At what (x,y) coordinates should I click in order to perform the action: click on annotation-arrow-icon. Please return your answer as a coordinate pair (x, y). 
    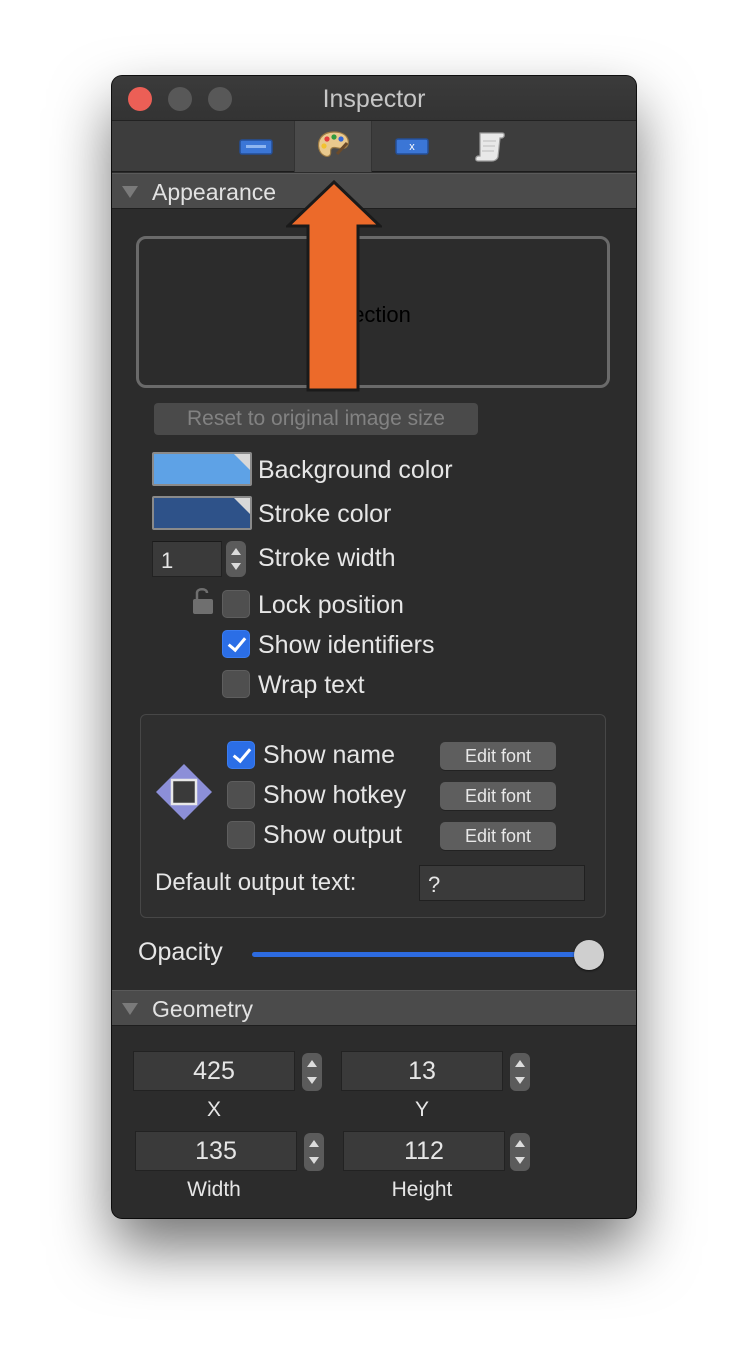
    Looking at the image, I should click on (334, 286).